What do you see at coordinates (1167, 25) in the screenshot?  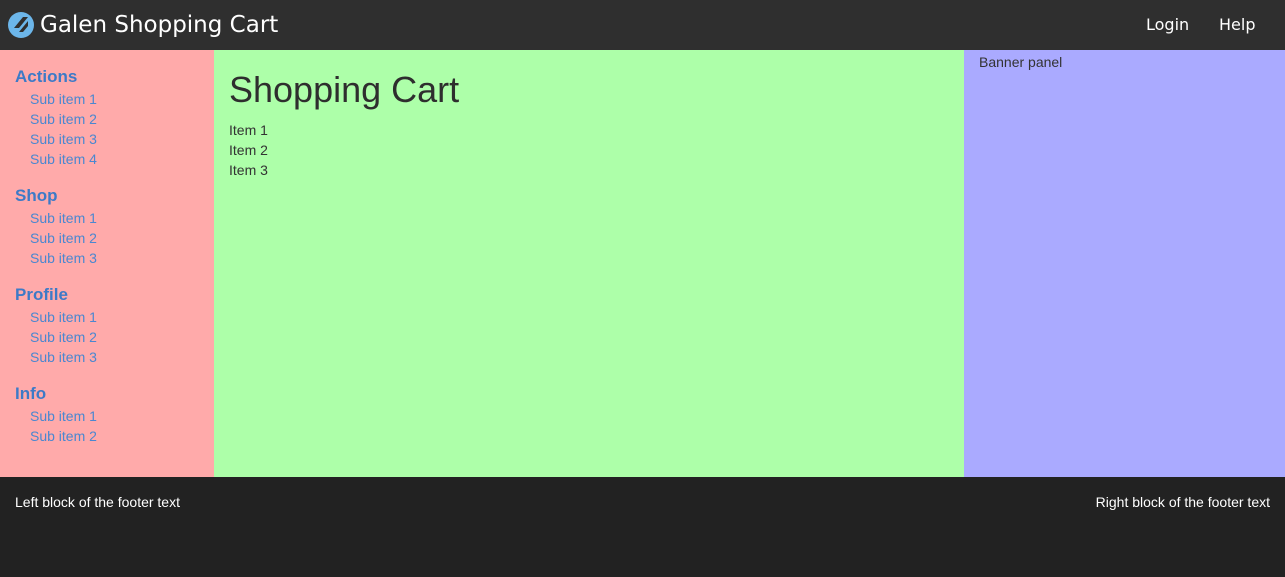 I see `login-link: Login` at bounding box center [1167, 25].